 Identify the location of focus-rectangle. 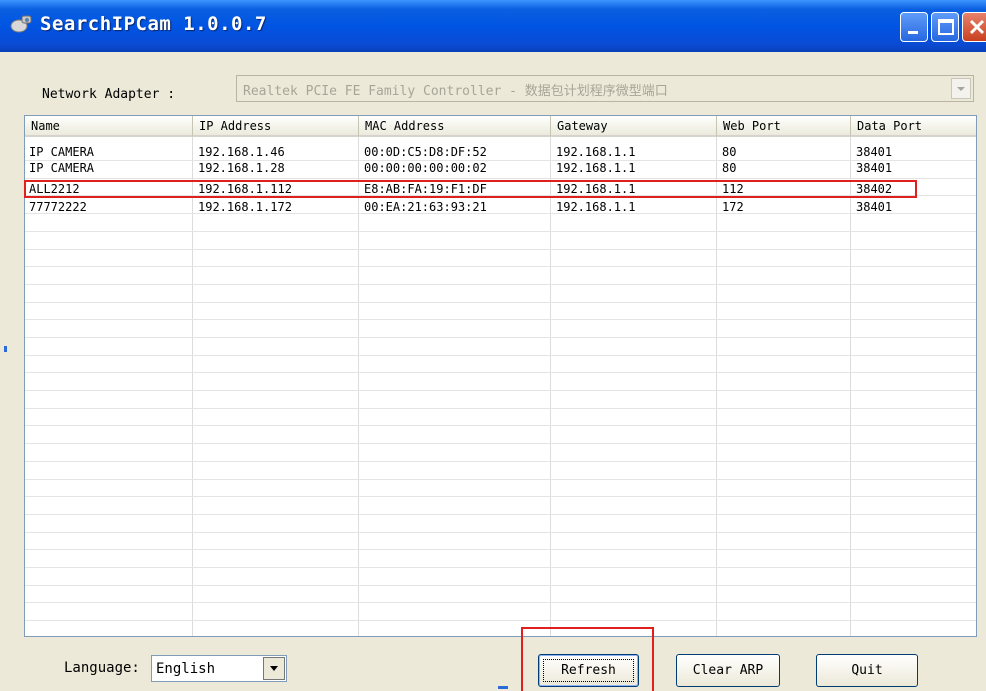
(588, 670).